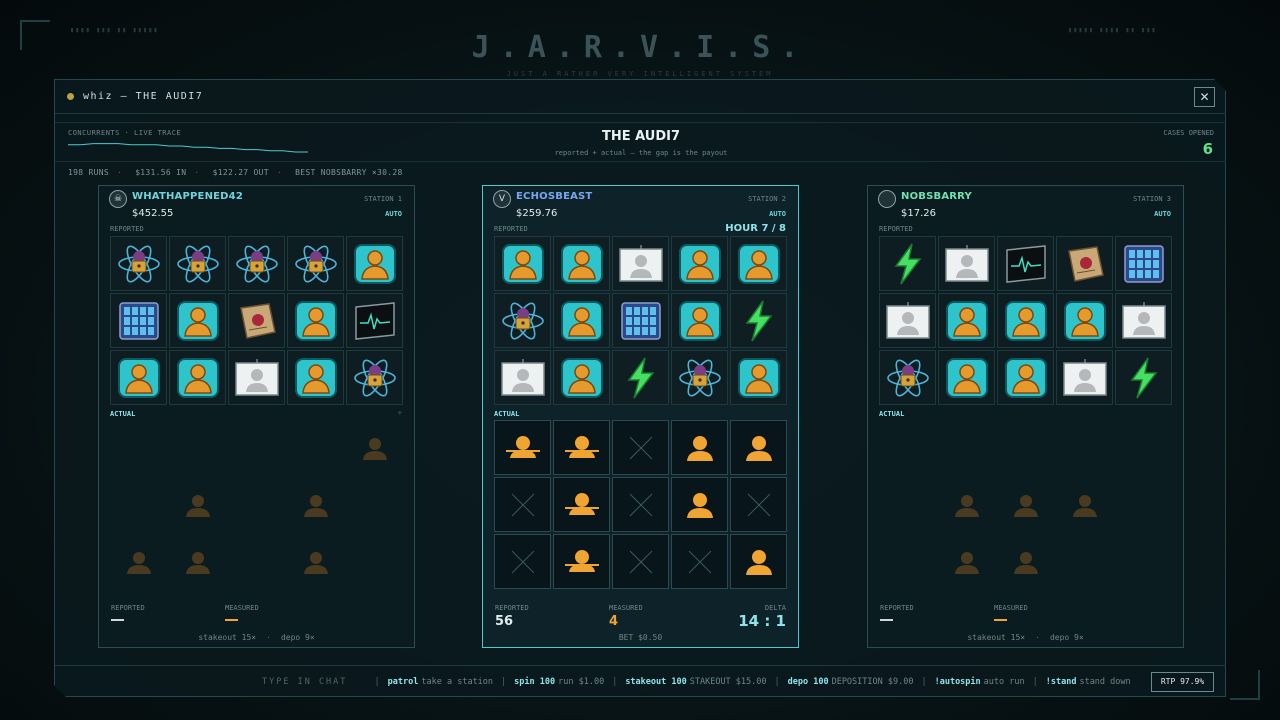 This screenshot has width=1280, height=720. I want to click on actual-divide-icon: ÷, so click(399, 413).